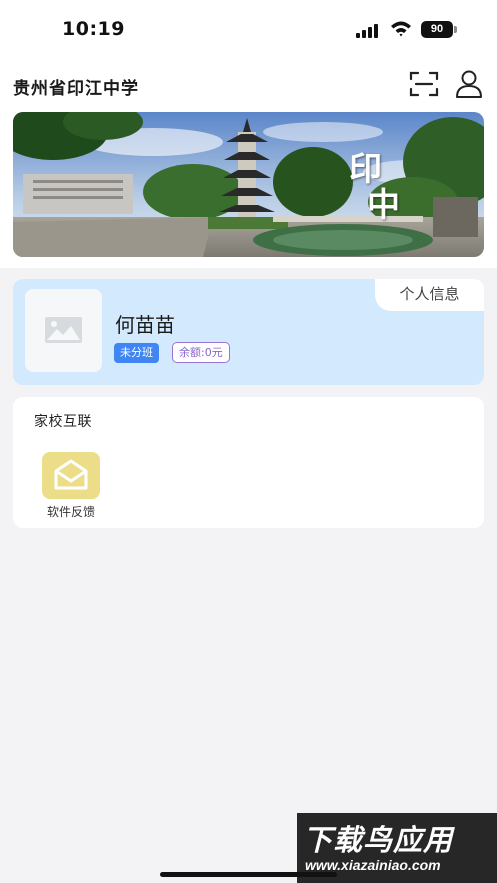  Describe the element at coordinates (368, 31) in the screenshot. I see `signal-icon` at that location.